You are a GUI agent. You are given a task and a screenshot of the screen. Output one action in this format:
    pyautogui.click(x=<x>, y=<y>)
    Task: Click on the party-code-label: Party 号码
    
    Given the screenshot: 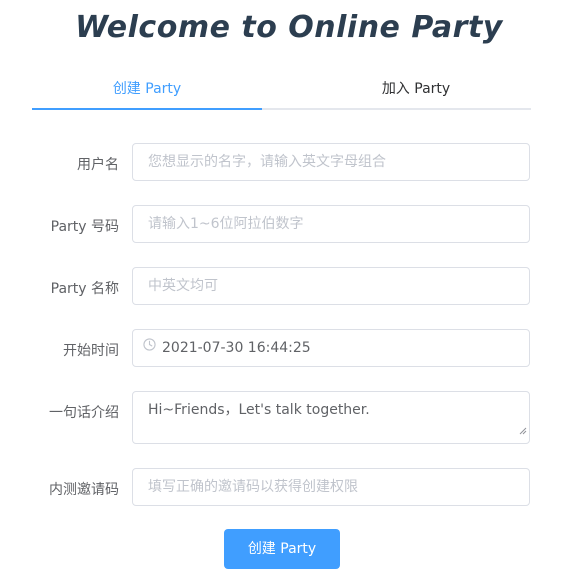 What is the action you would take?
    pyautogui.click(x=84, y=227)
    